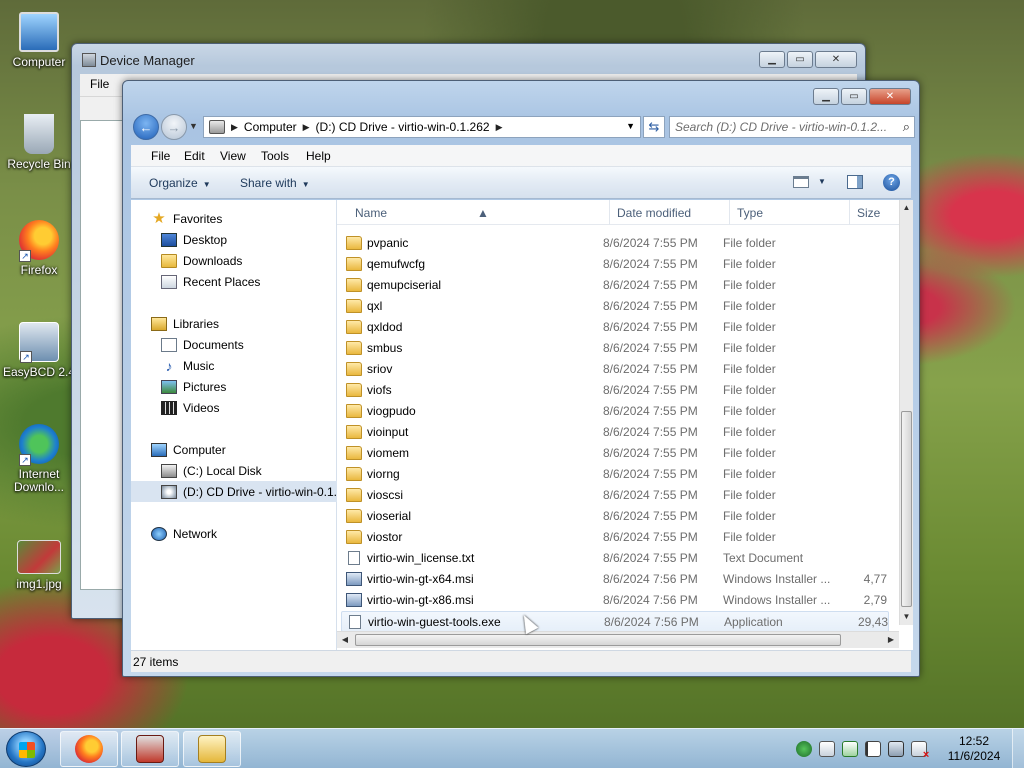  I want to click on file-row: qemufwcfg 8/6/2024 7:55 PM File folder, so click(615, 264).